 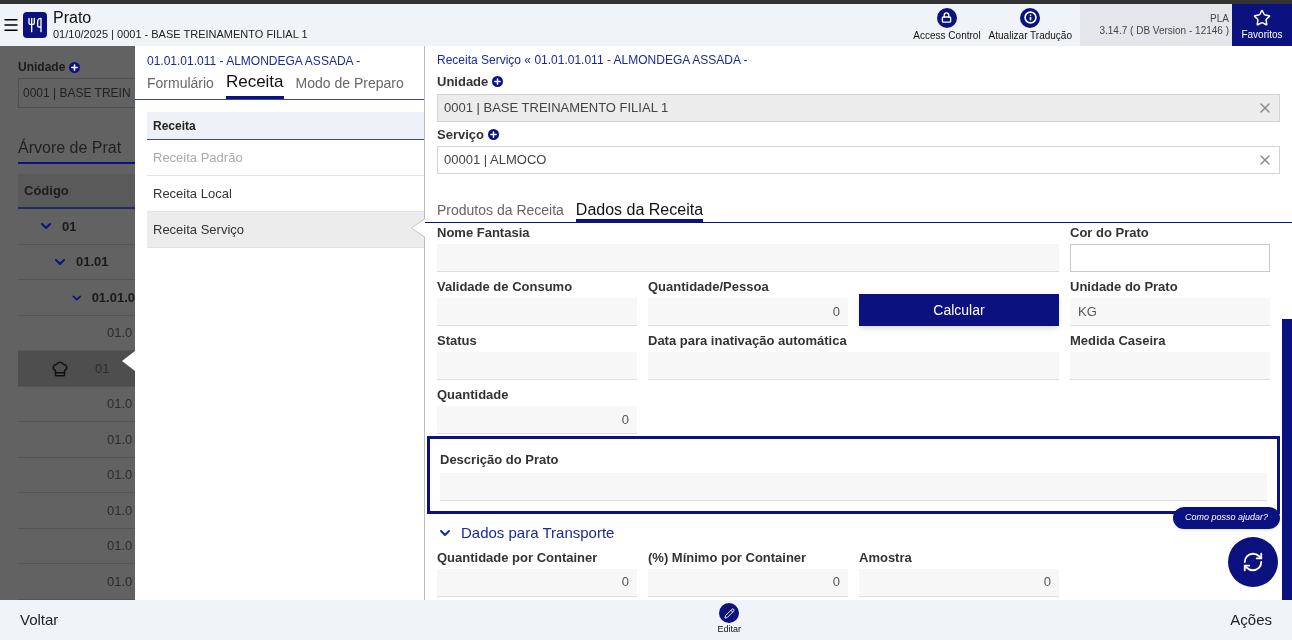 I want to click on field-label: Nome Fantasia, so click(x=484, y=233).